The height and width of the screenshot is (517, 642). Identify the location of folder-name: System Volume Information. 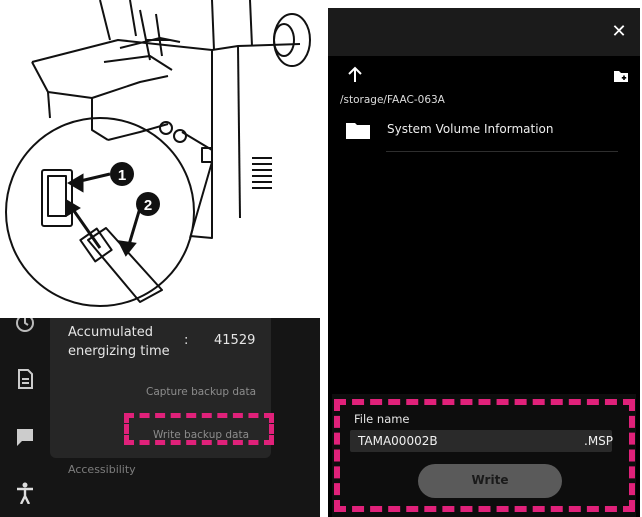
(470, 129).